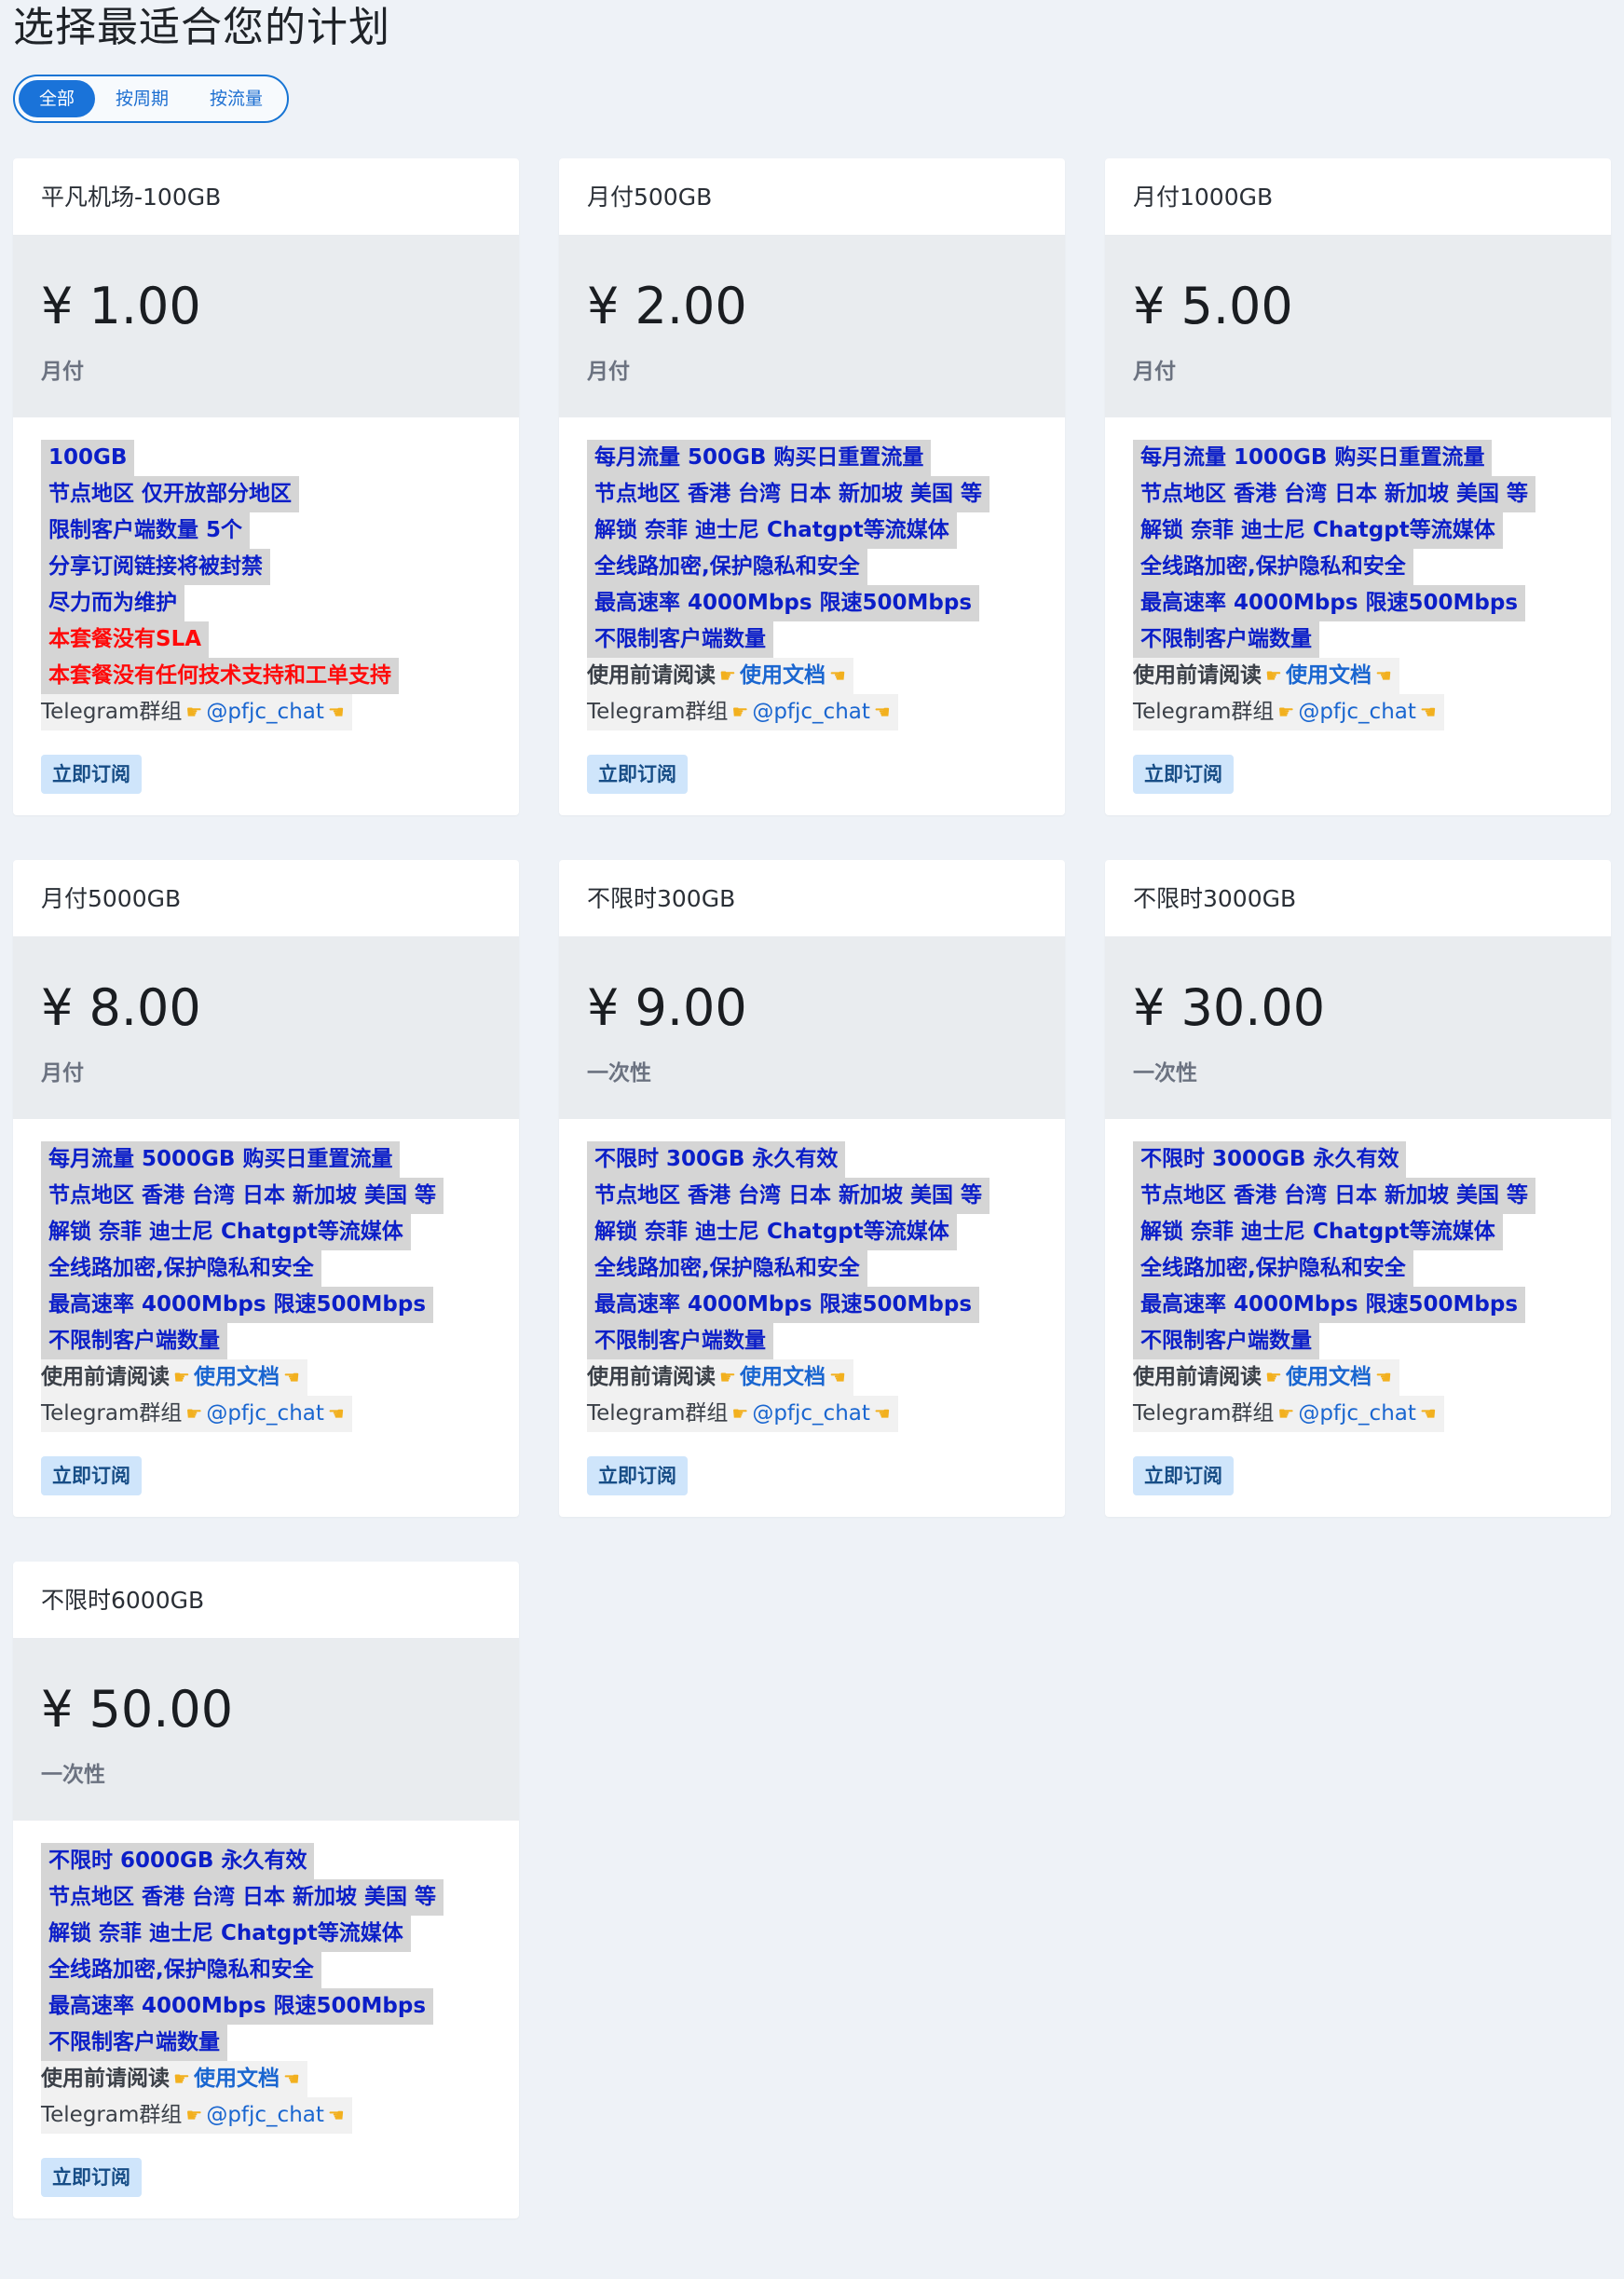 Image resolution: width=1624 pixels, height=2279 pixels. I want to click on feature-item: 不限时 300GB 永久有效, so click(717, 1159).